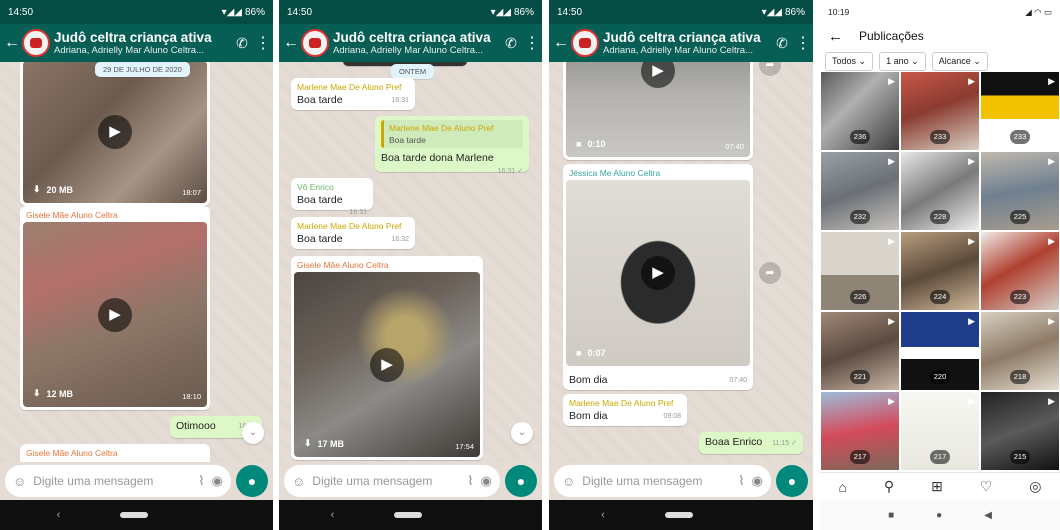  I want to click on heart-icon: ♡, so click(986, 486).